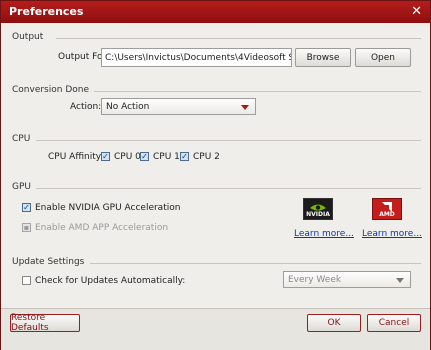 This screenshot has height=350, width=431. Describe the element at coordinates (394, 323) in the screenshot. I see `cancel-button: Cancel` at that location.